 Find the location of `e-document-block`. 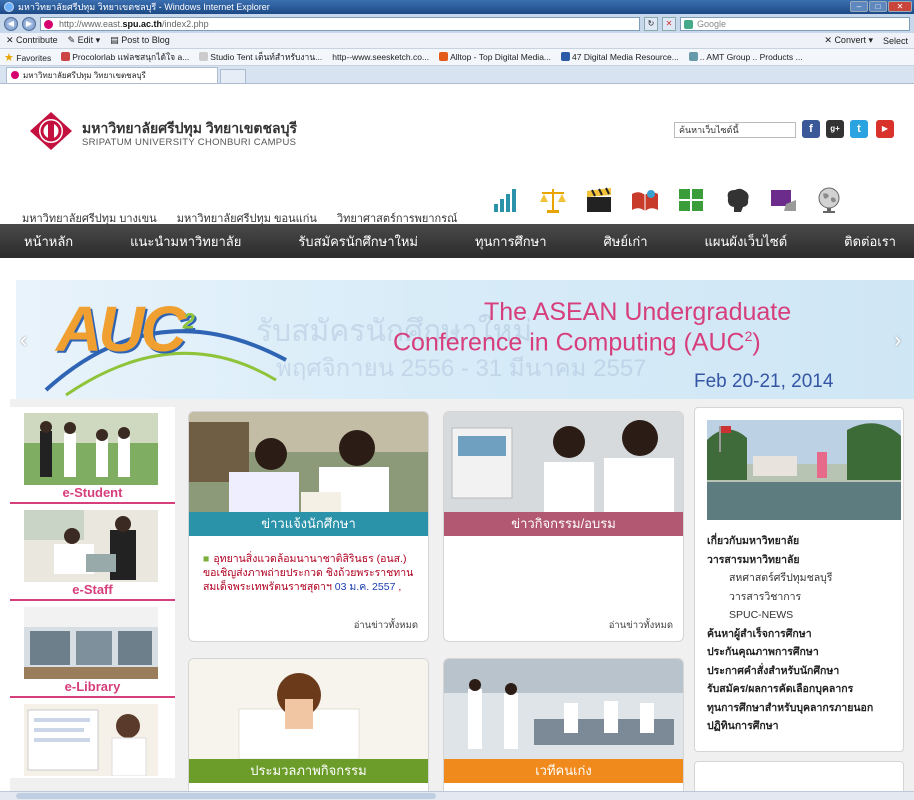

e-document-block is located at coordinates (92, 738).